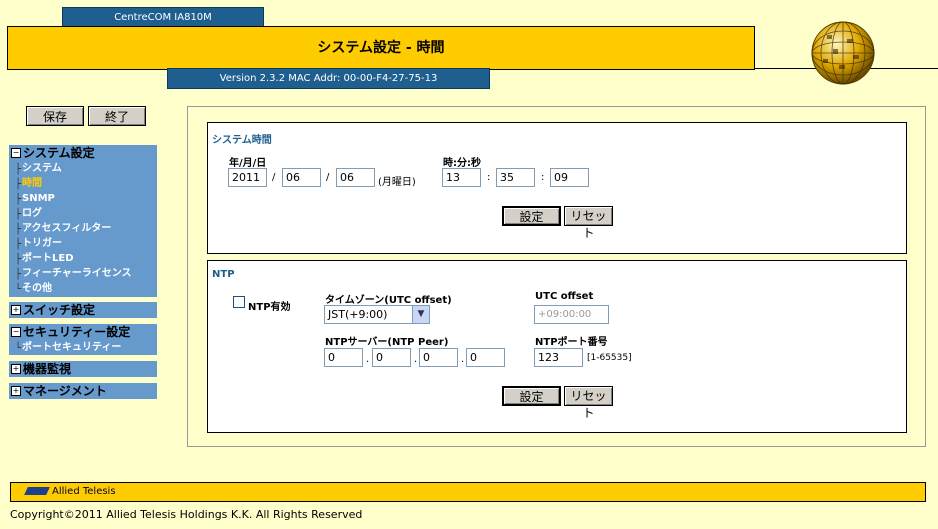 This screenshot has width=938, height=529. Describe the element at coordinates (83, 168) in the screenshot. I see `sidebar-item-system: ├ システム` at that location.